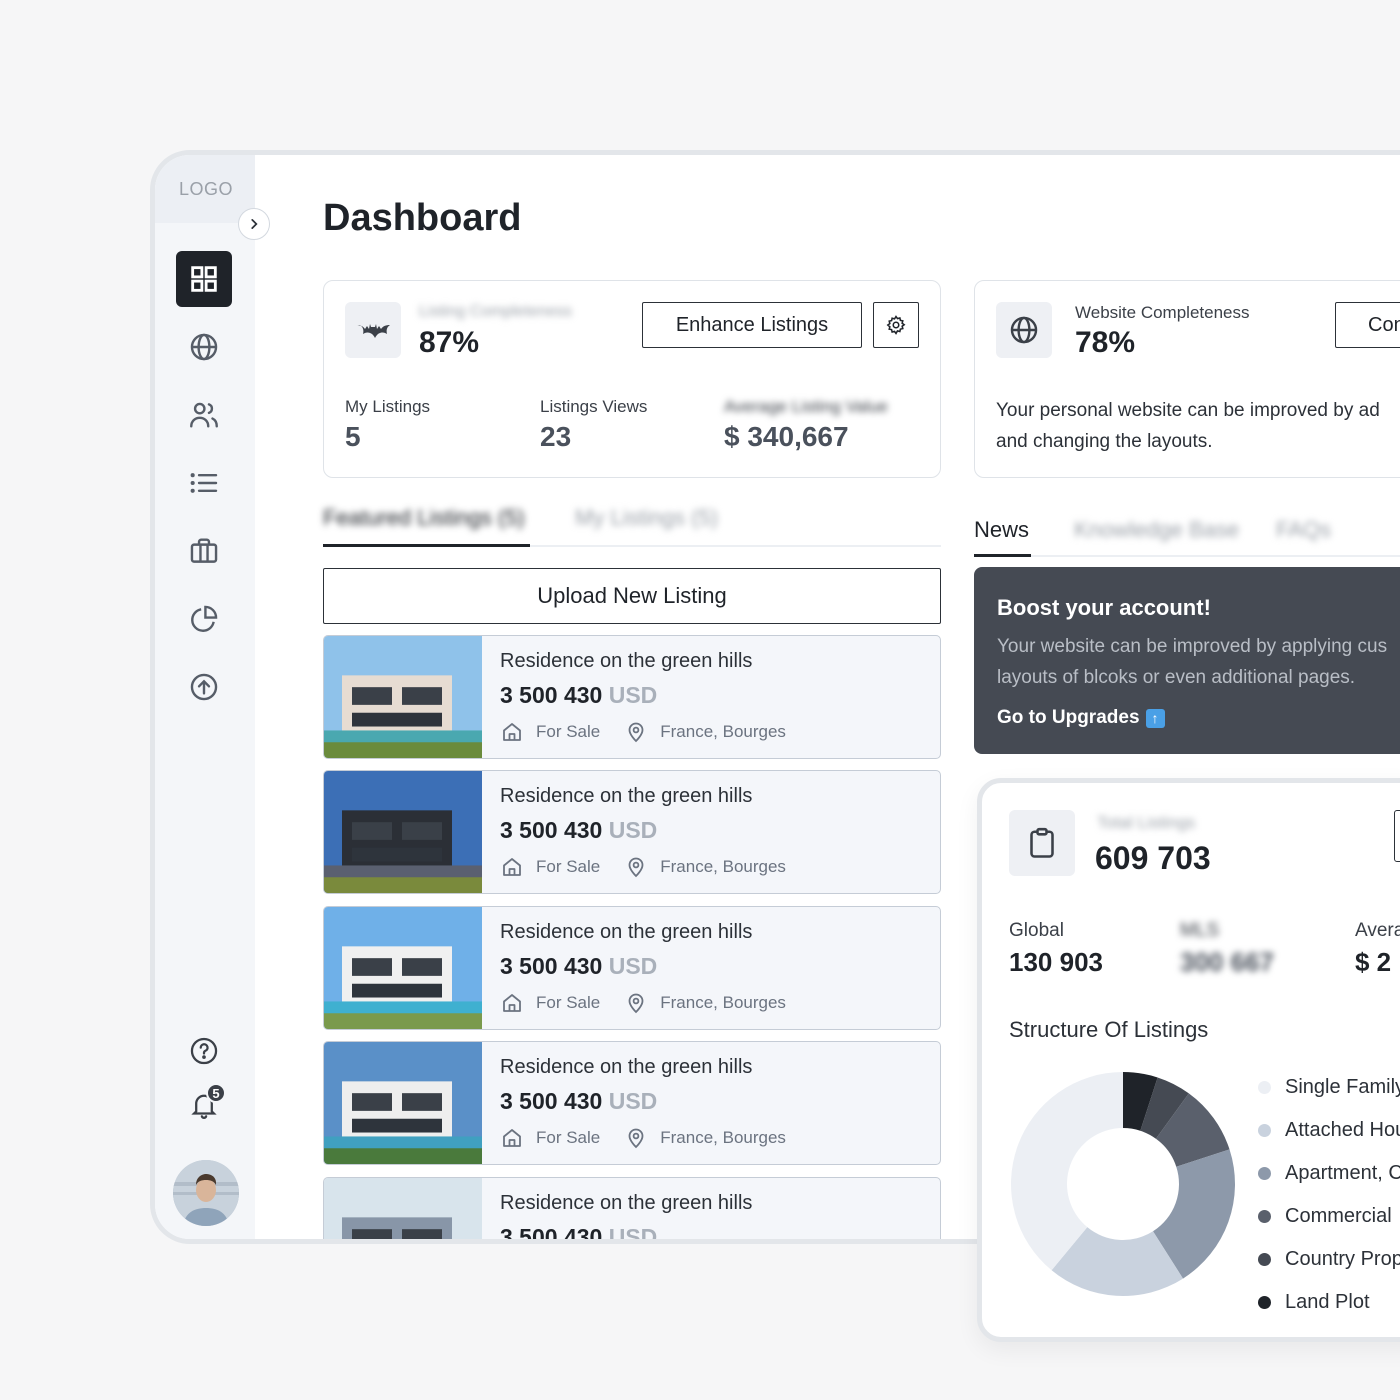 This screenshot has width=1400, height=1400. What do you see at coordinates (752, 325) in the screenshot?
I see `enhance-listings-button: Enhance Listings` at bounding box center [752, 325].